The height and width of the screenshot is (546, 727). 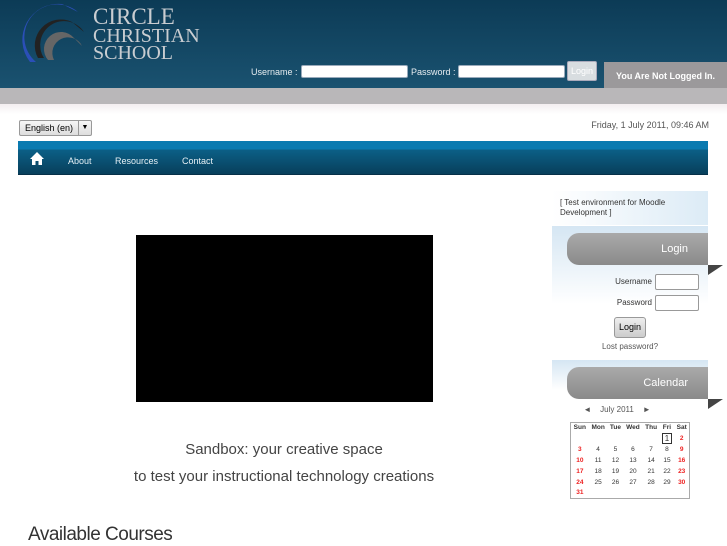 I want to click on calendar-day: 2, so click(x=681, y=438).